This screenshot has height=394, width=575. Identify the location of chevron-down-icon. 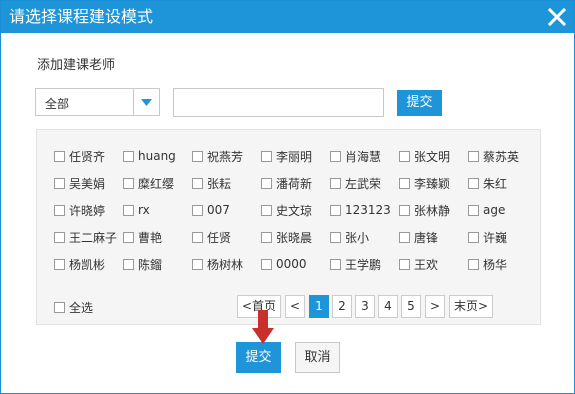
(146, 102).